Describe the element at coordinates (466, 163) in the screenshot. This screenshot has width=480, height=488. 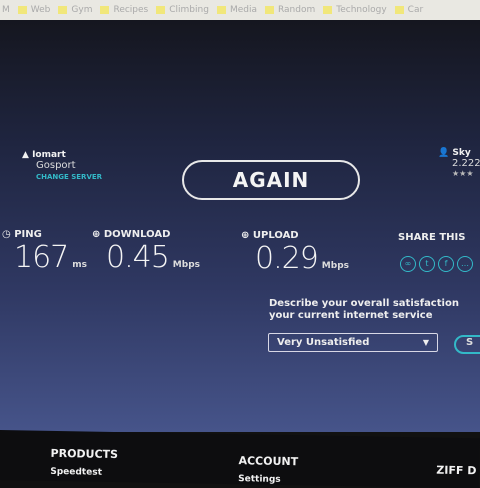
I see `isp-ip: 2.222` at that location.